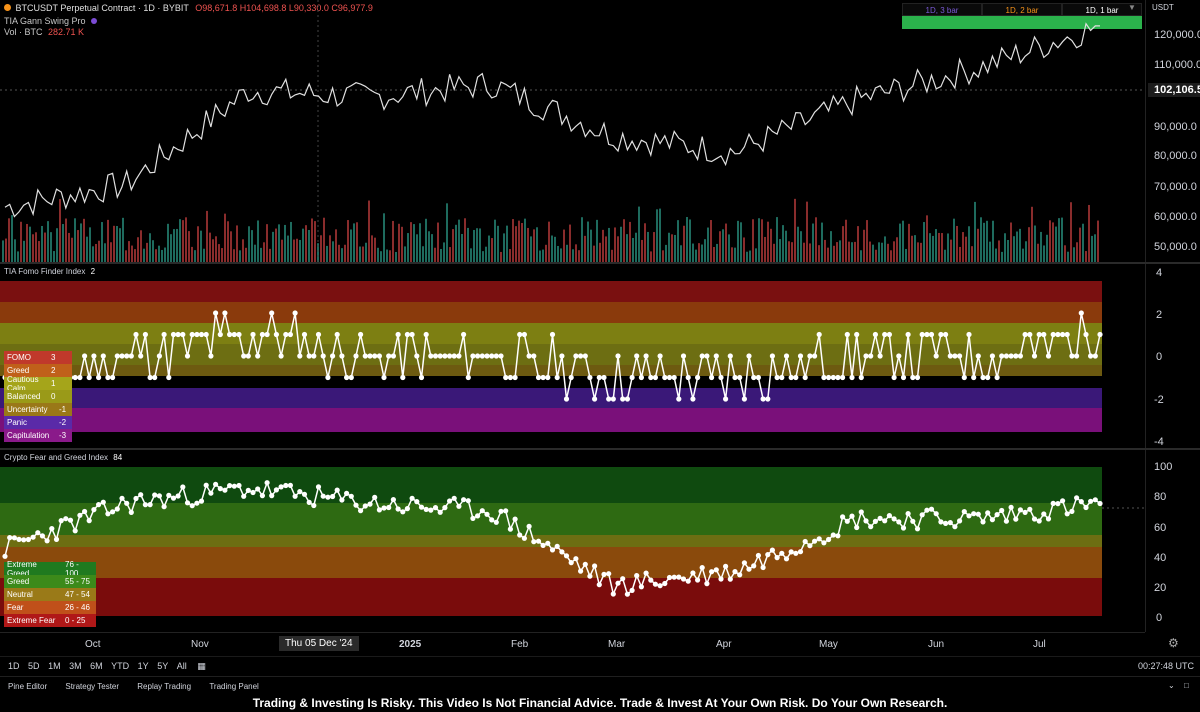  What do you see at coordinates (27, 686) in the screenshot?
I see `tab-pine-editor: Pine Editor` at bounding box center [27, 686].